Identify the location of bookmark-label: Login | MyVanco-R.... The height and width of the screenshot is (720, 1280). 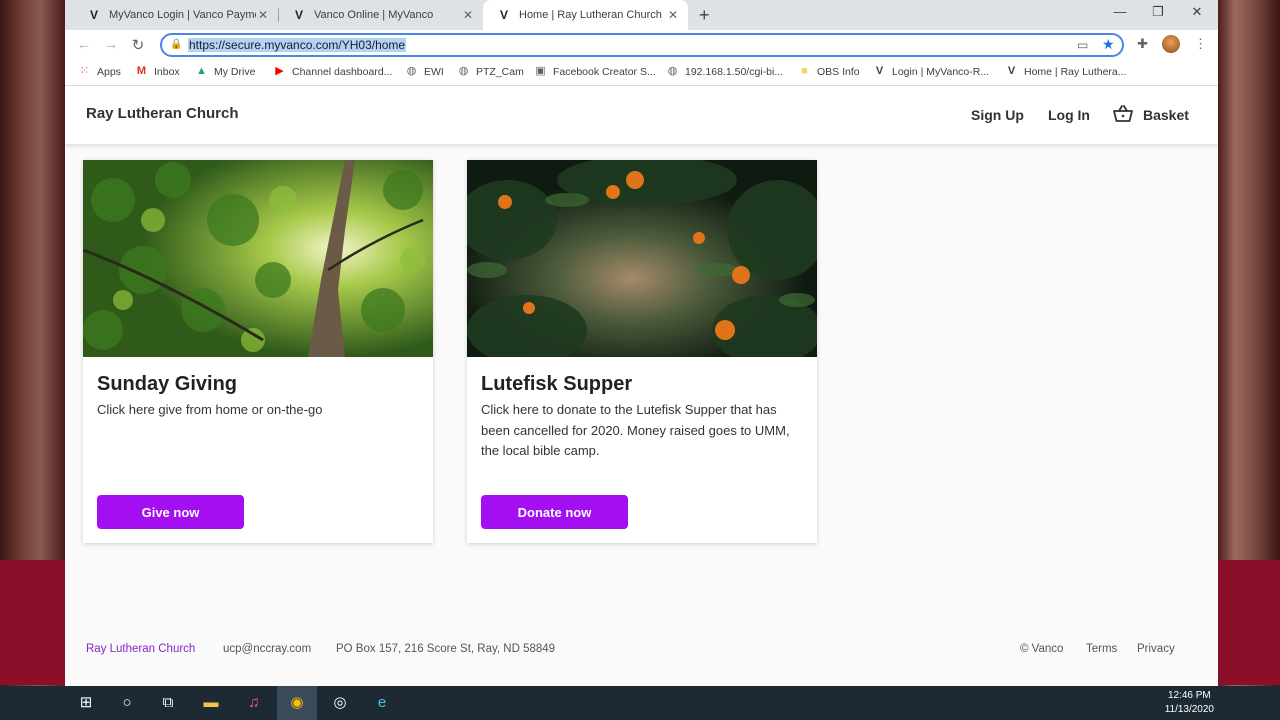
(941, 71).